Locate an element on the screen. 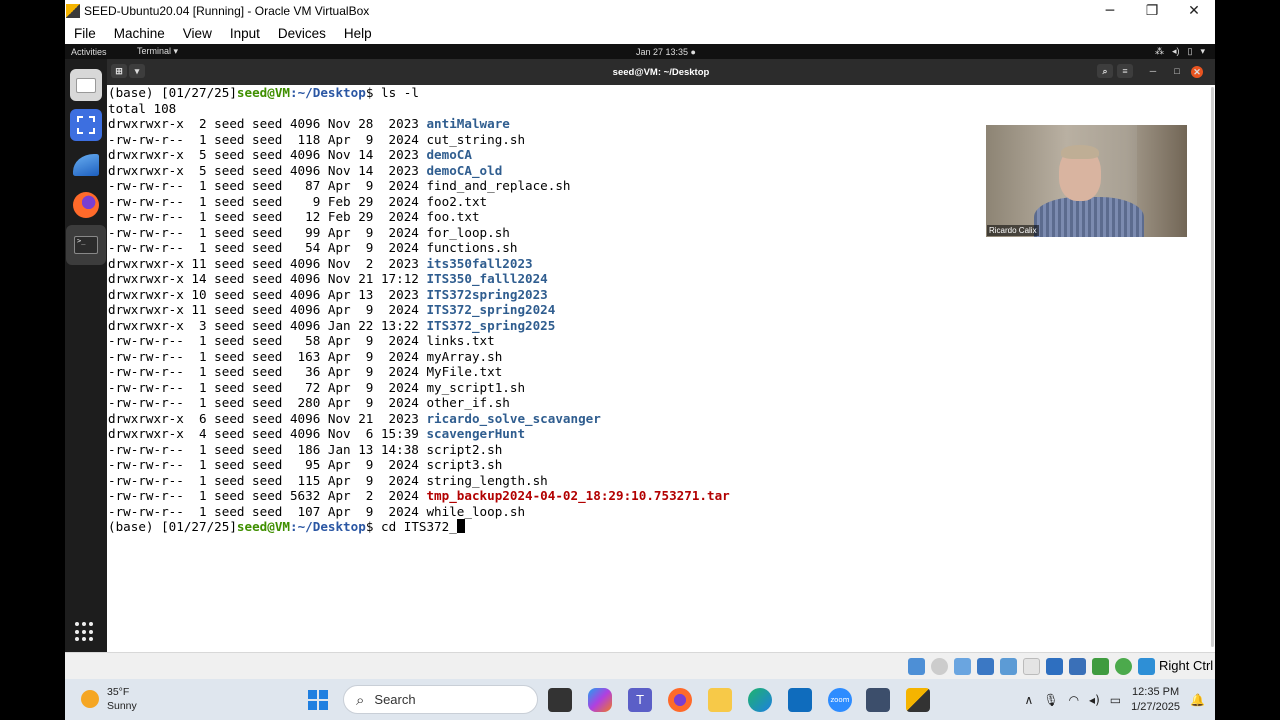  ls-total-line: total 108 is located at coordinates (142, 109).